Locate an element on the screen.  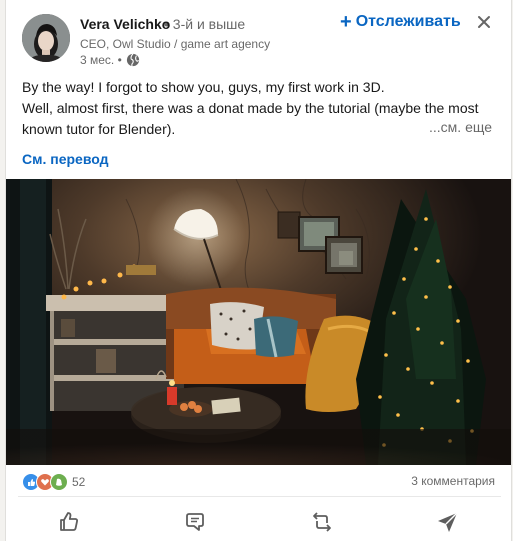
comment-icon is located at coordinates (195, 522).